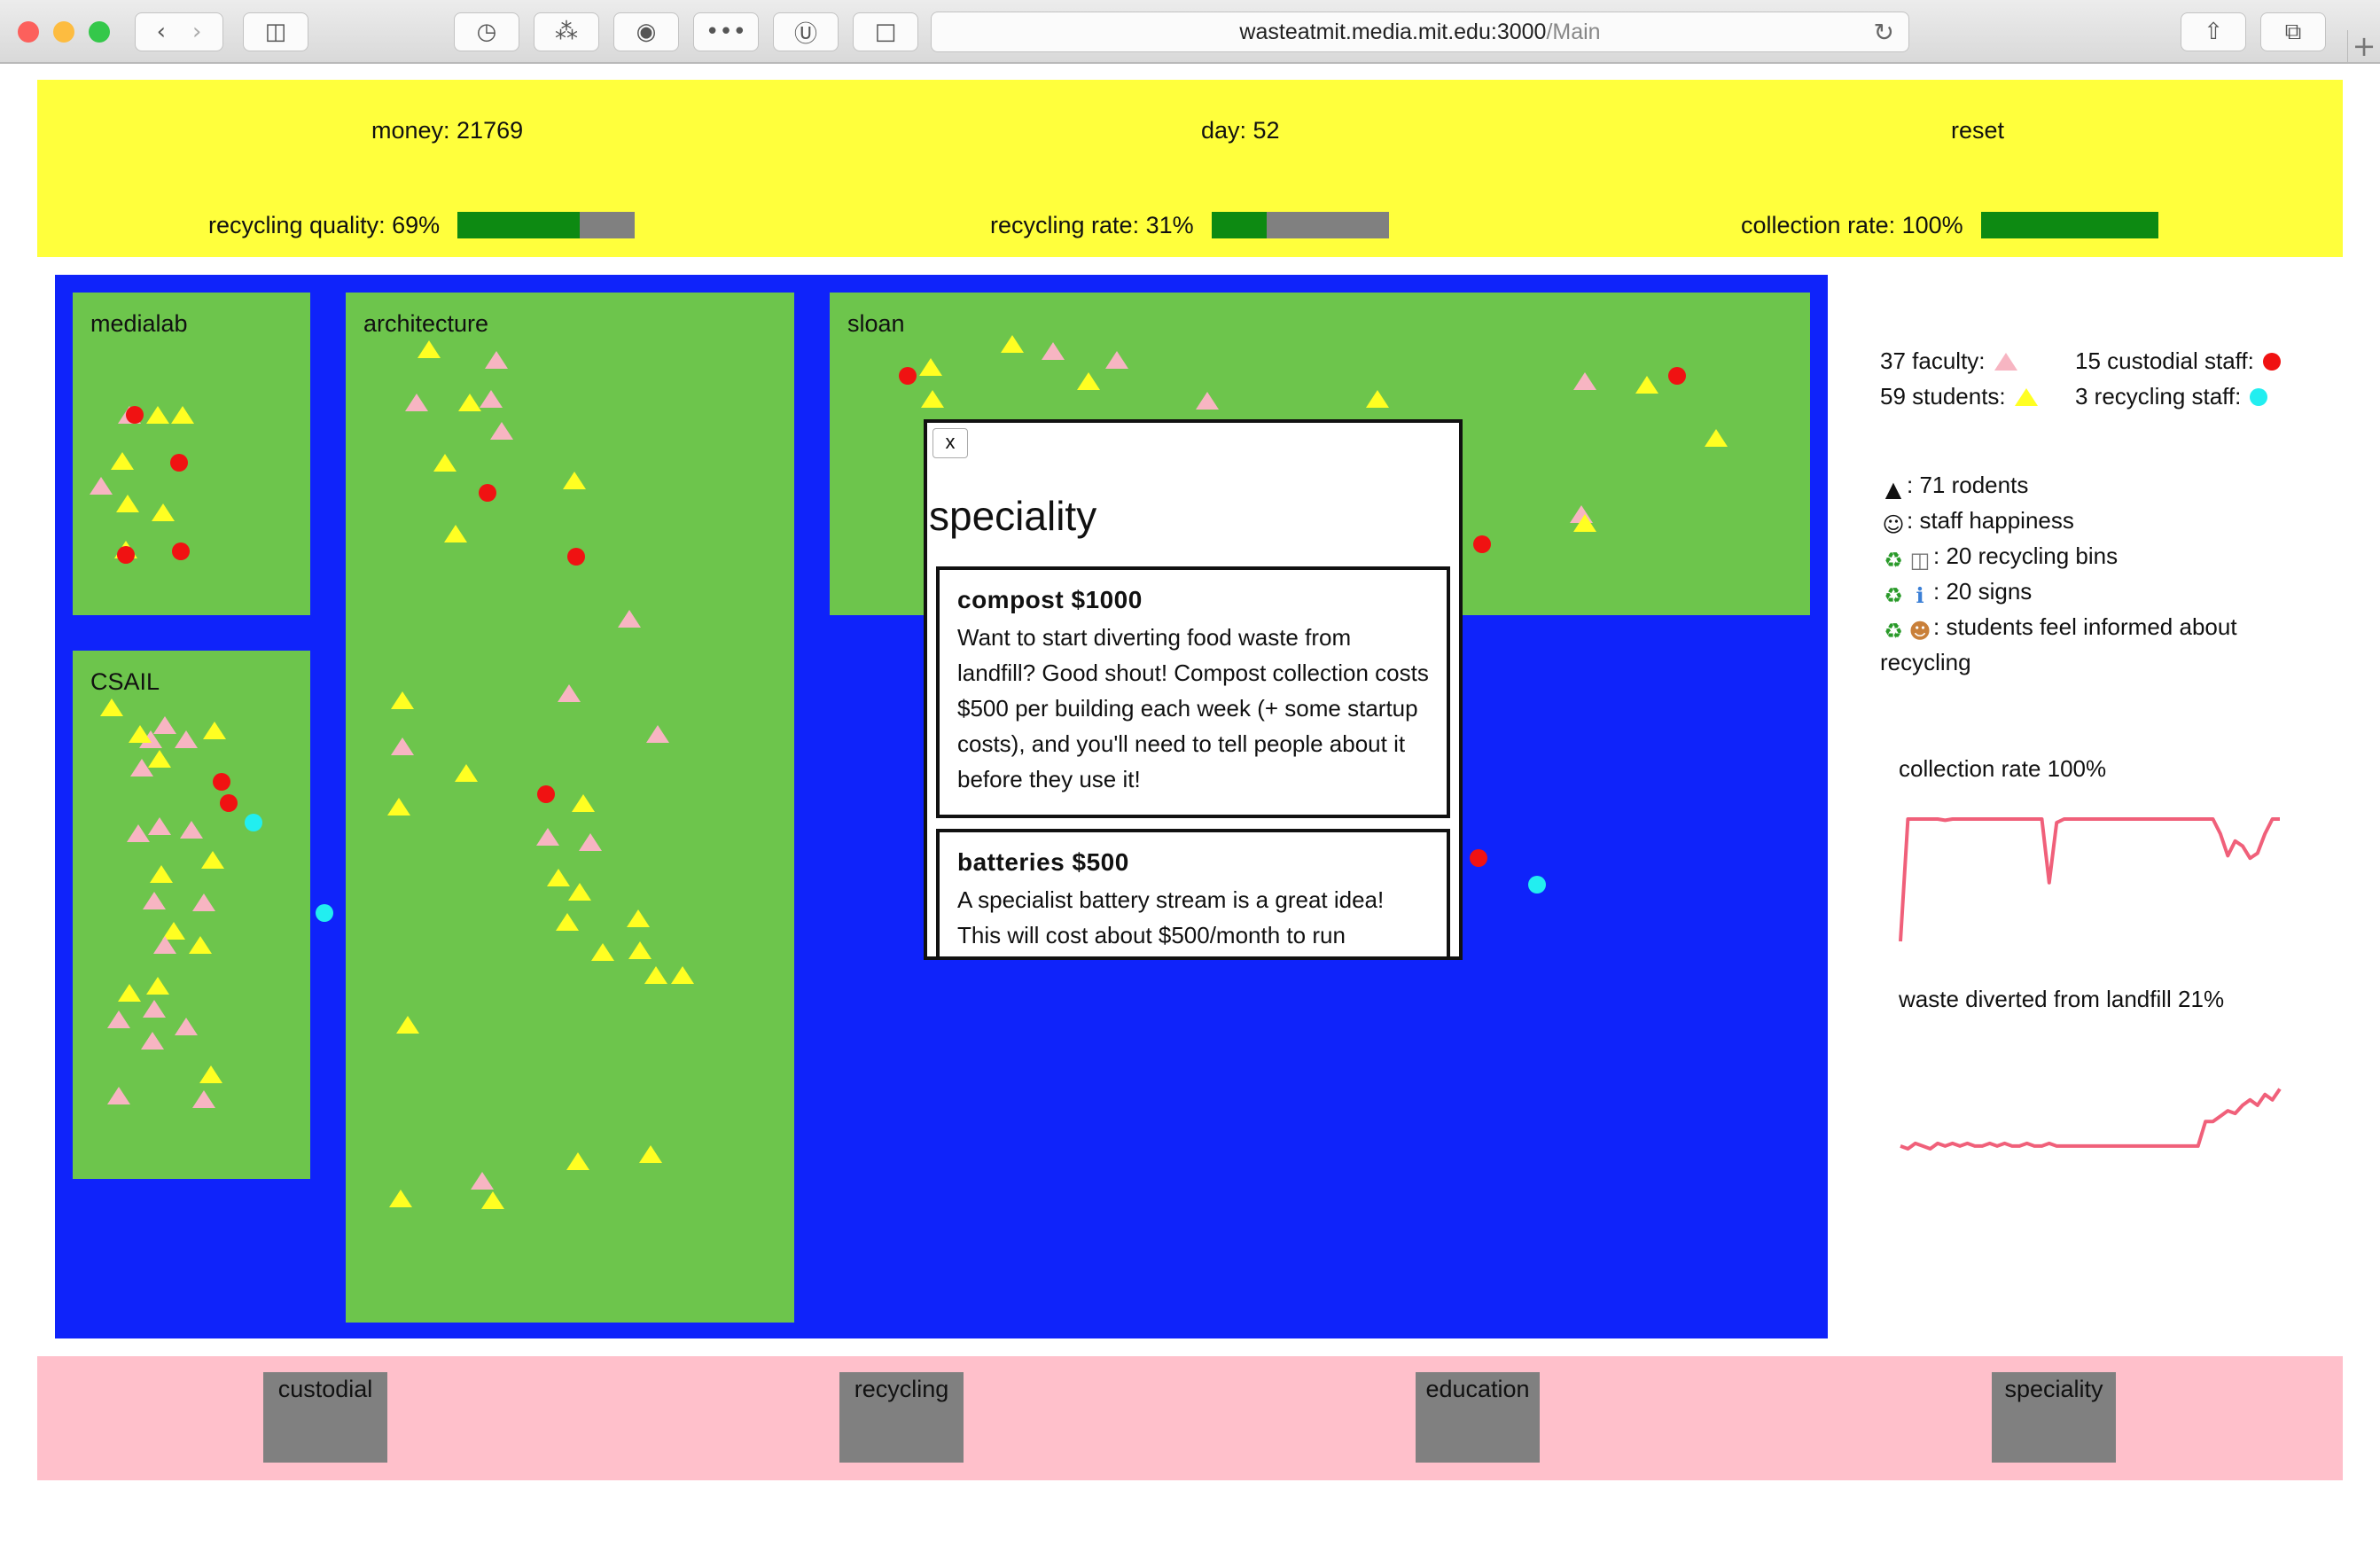 This screenshot has height=1553, width=2380. Describe the element at coordinates (1190, 1418) in the screenshot. I see `action-bar: custodial recycling education speciality` at that location.